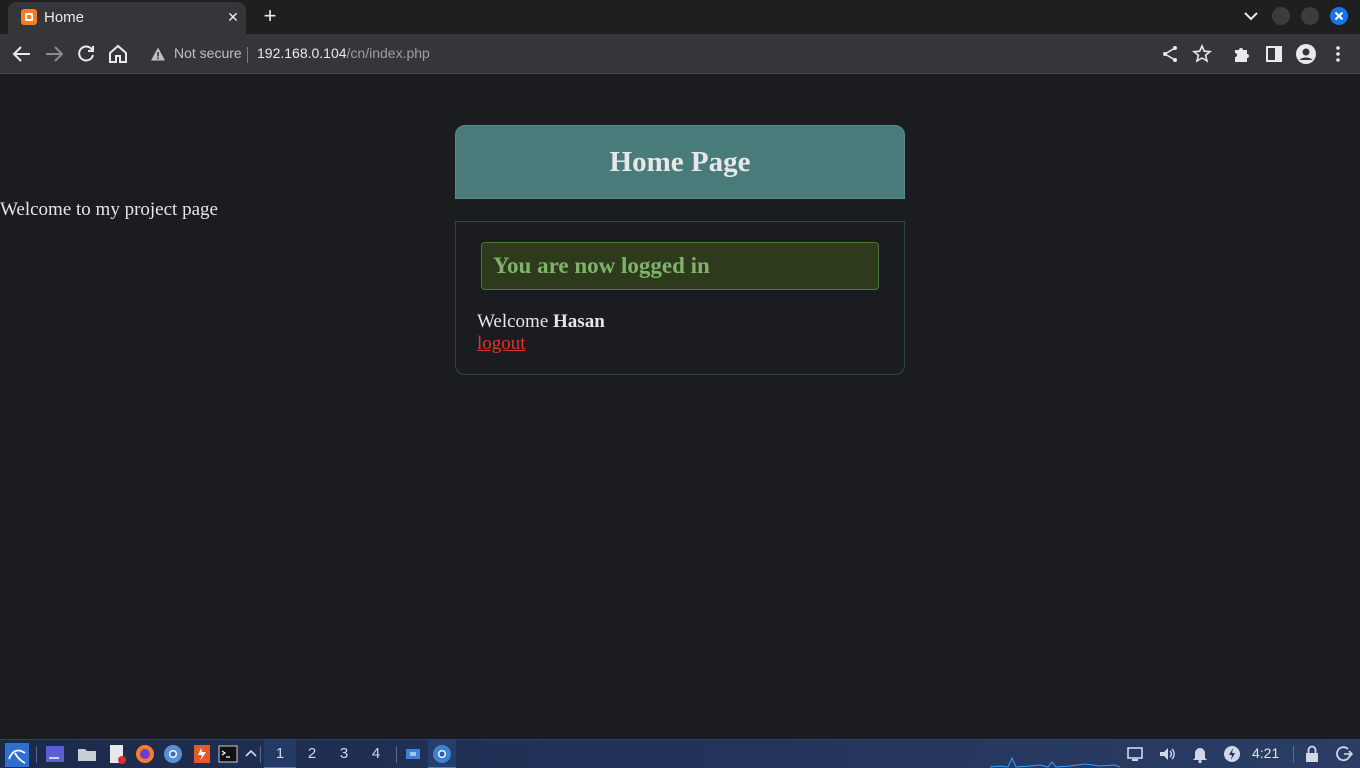  I want to click on terminal-icon, so click(228, 754).